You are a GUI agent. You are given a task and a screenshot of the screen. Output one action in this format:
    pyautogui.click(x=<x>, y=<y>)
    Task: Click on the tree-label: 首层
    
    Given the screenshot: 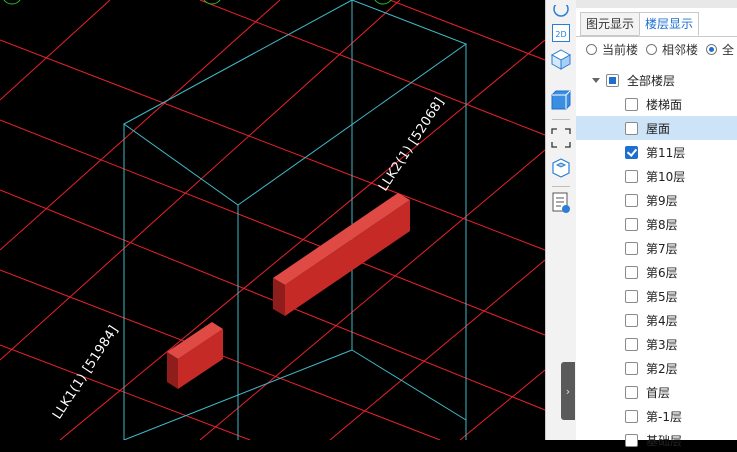 What is the action you would take?
    pyautogui.click(x=658, y=392)
    